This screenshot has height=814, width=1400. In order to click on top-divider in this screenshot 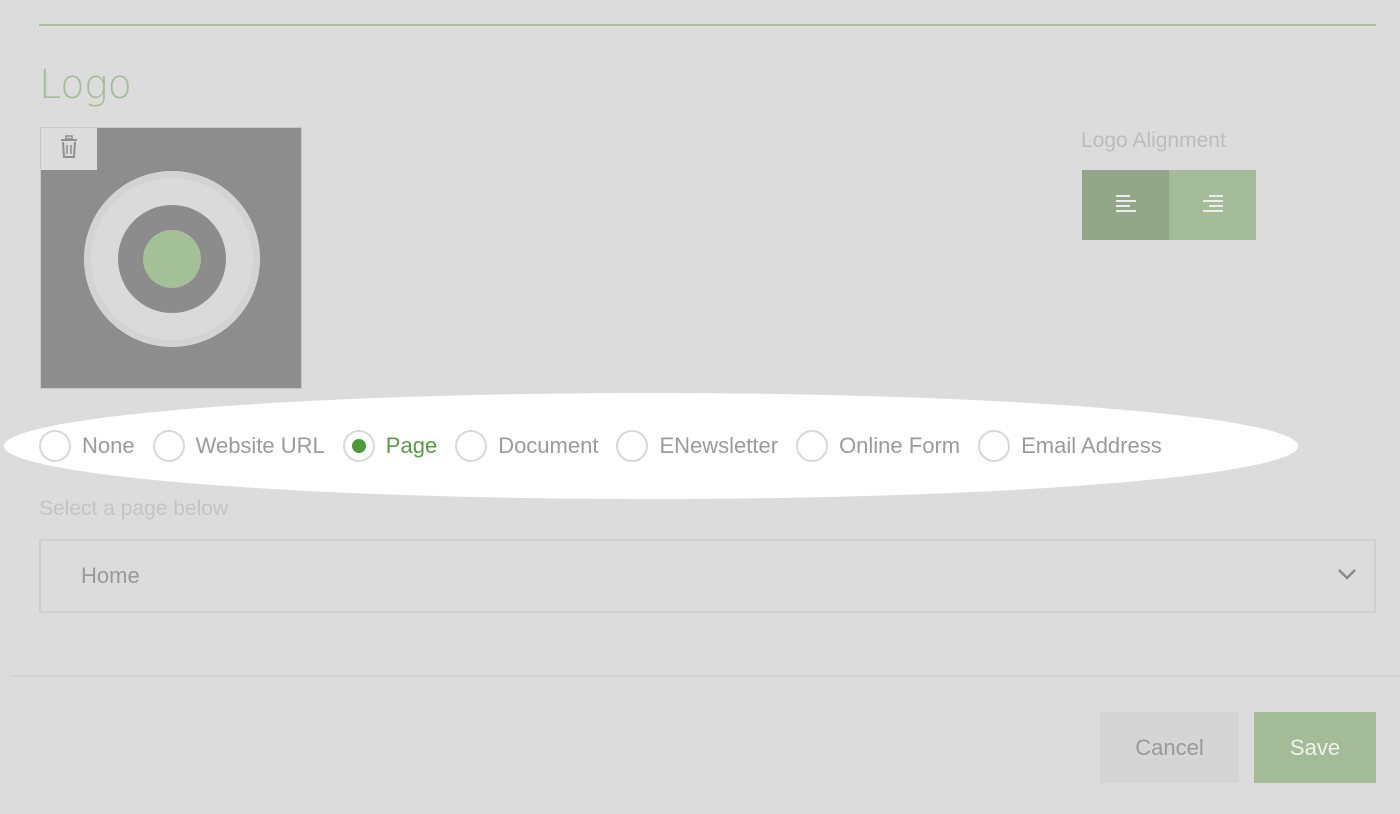, I will do `click(707, 25)`.